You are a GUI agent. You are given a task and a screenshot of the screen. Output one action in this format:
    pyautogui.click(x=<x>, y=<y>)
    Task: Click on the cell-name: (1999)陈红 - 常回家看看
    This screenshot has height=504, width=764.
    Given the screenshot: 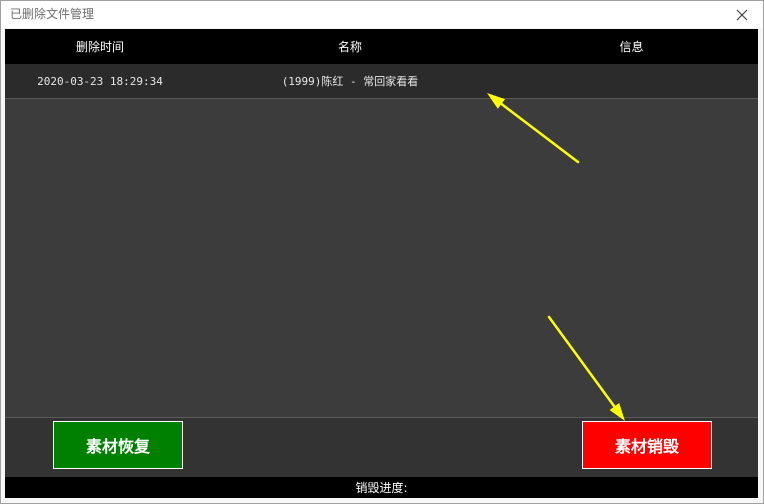 What is the action you would take?
    pyautogui.click(x=350, y=81)
    